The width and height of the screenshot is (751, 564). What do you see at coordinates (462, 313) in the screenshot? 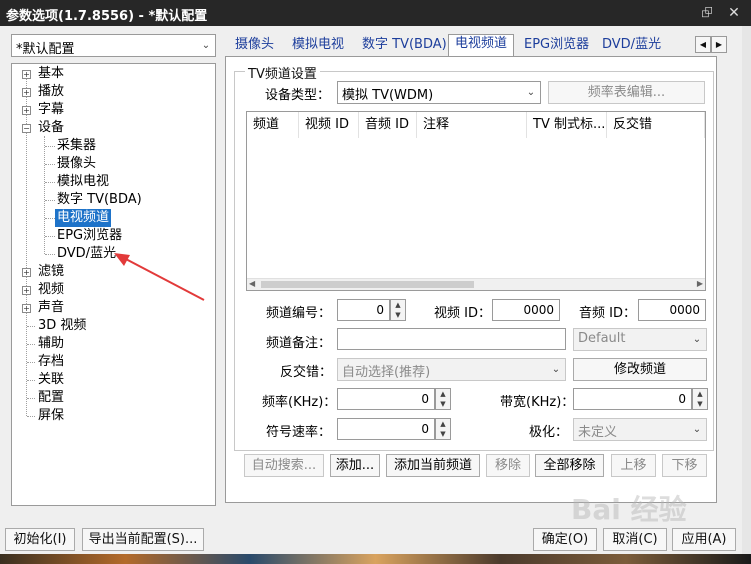
I see `video-id-label: 视频 ID：` at bounding box center [462, 313].